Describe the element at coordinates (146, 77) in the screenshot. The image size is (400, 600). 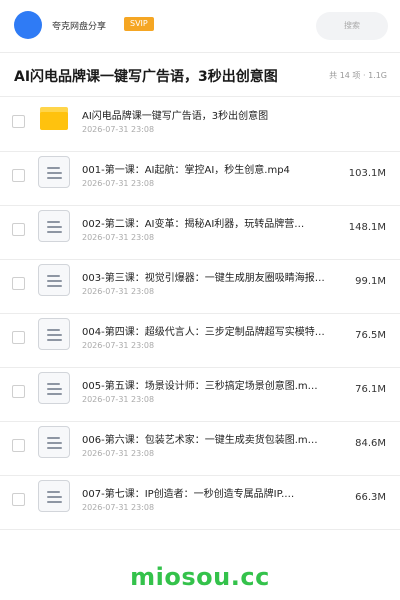
I see `folder-title: AI闪电品牌课一键写广告语，3秒出创意图` at that location.